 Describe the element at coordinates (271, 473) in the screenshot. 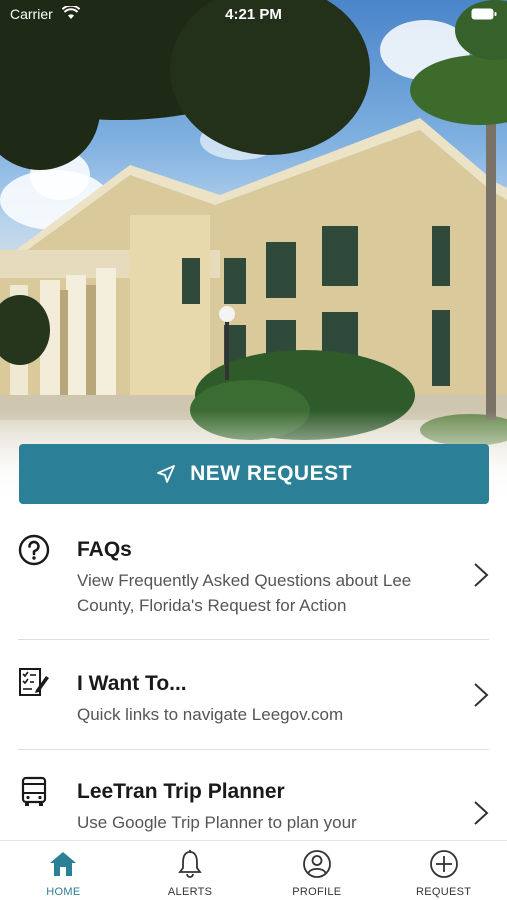

I see `new-request-label: NEW REQUEST` at that location.